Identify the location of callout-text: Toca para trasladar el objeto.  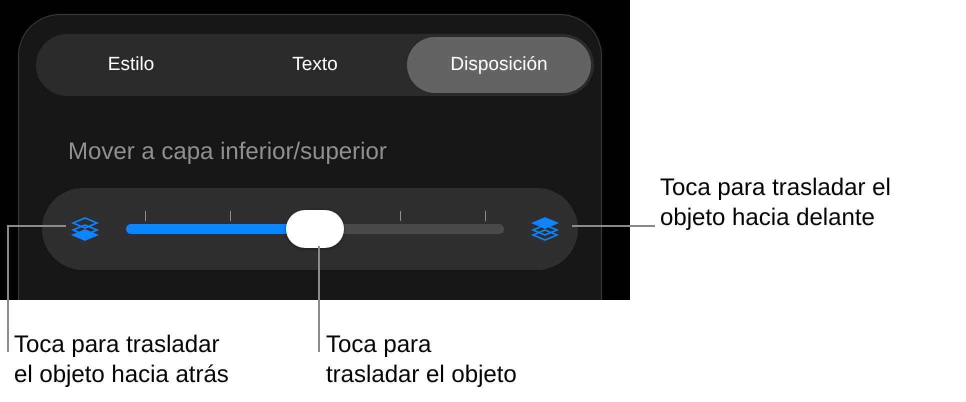
(421, 360).